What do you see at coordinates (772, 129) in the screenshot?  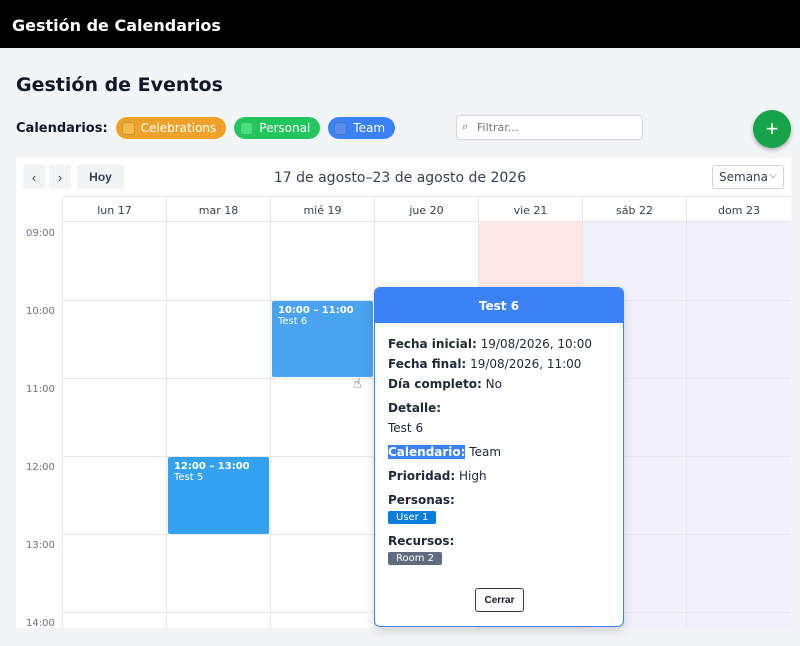 I see `add-event-button: +` at bounding box center [772, 129].